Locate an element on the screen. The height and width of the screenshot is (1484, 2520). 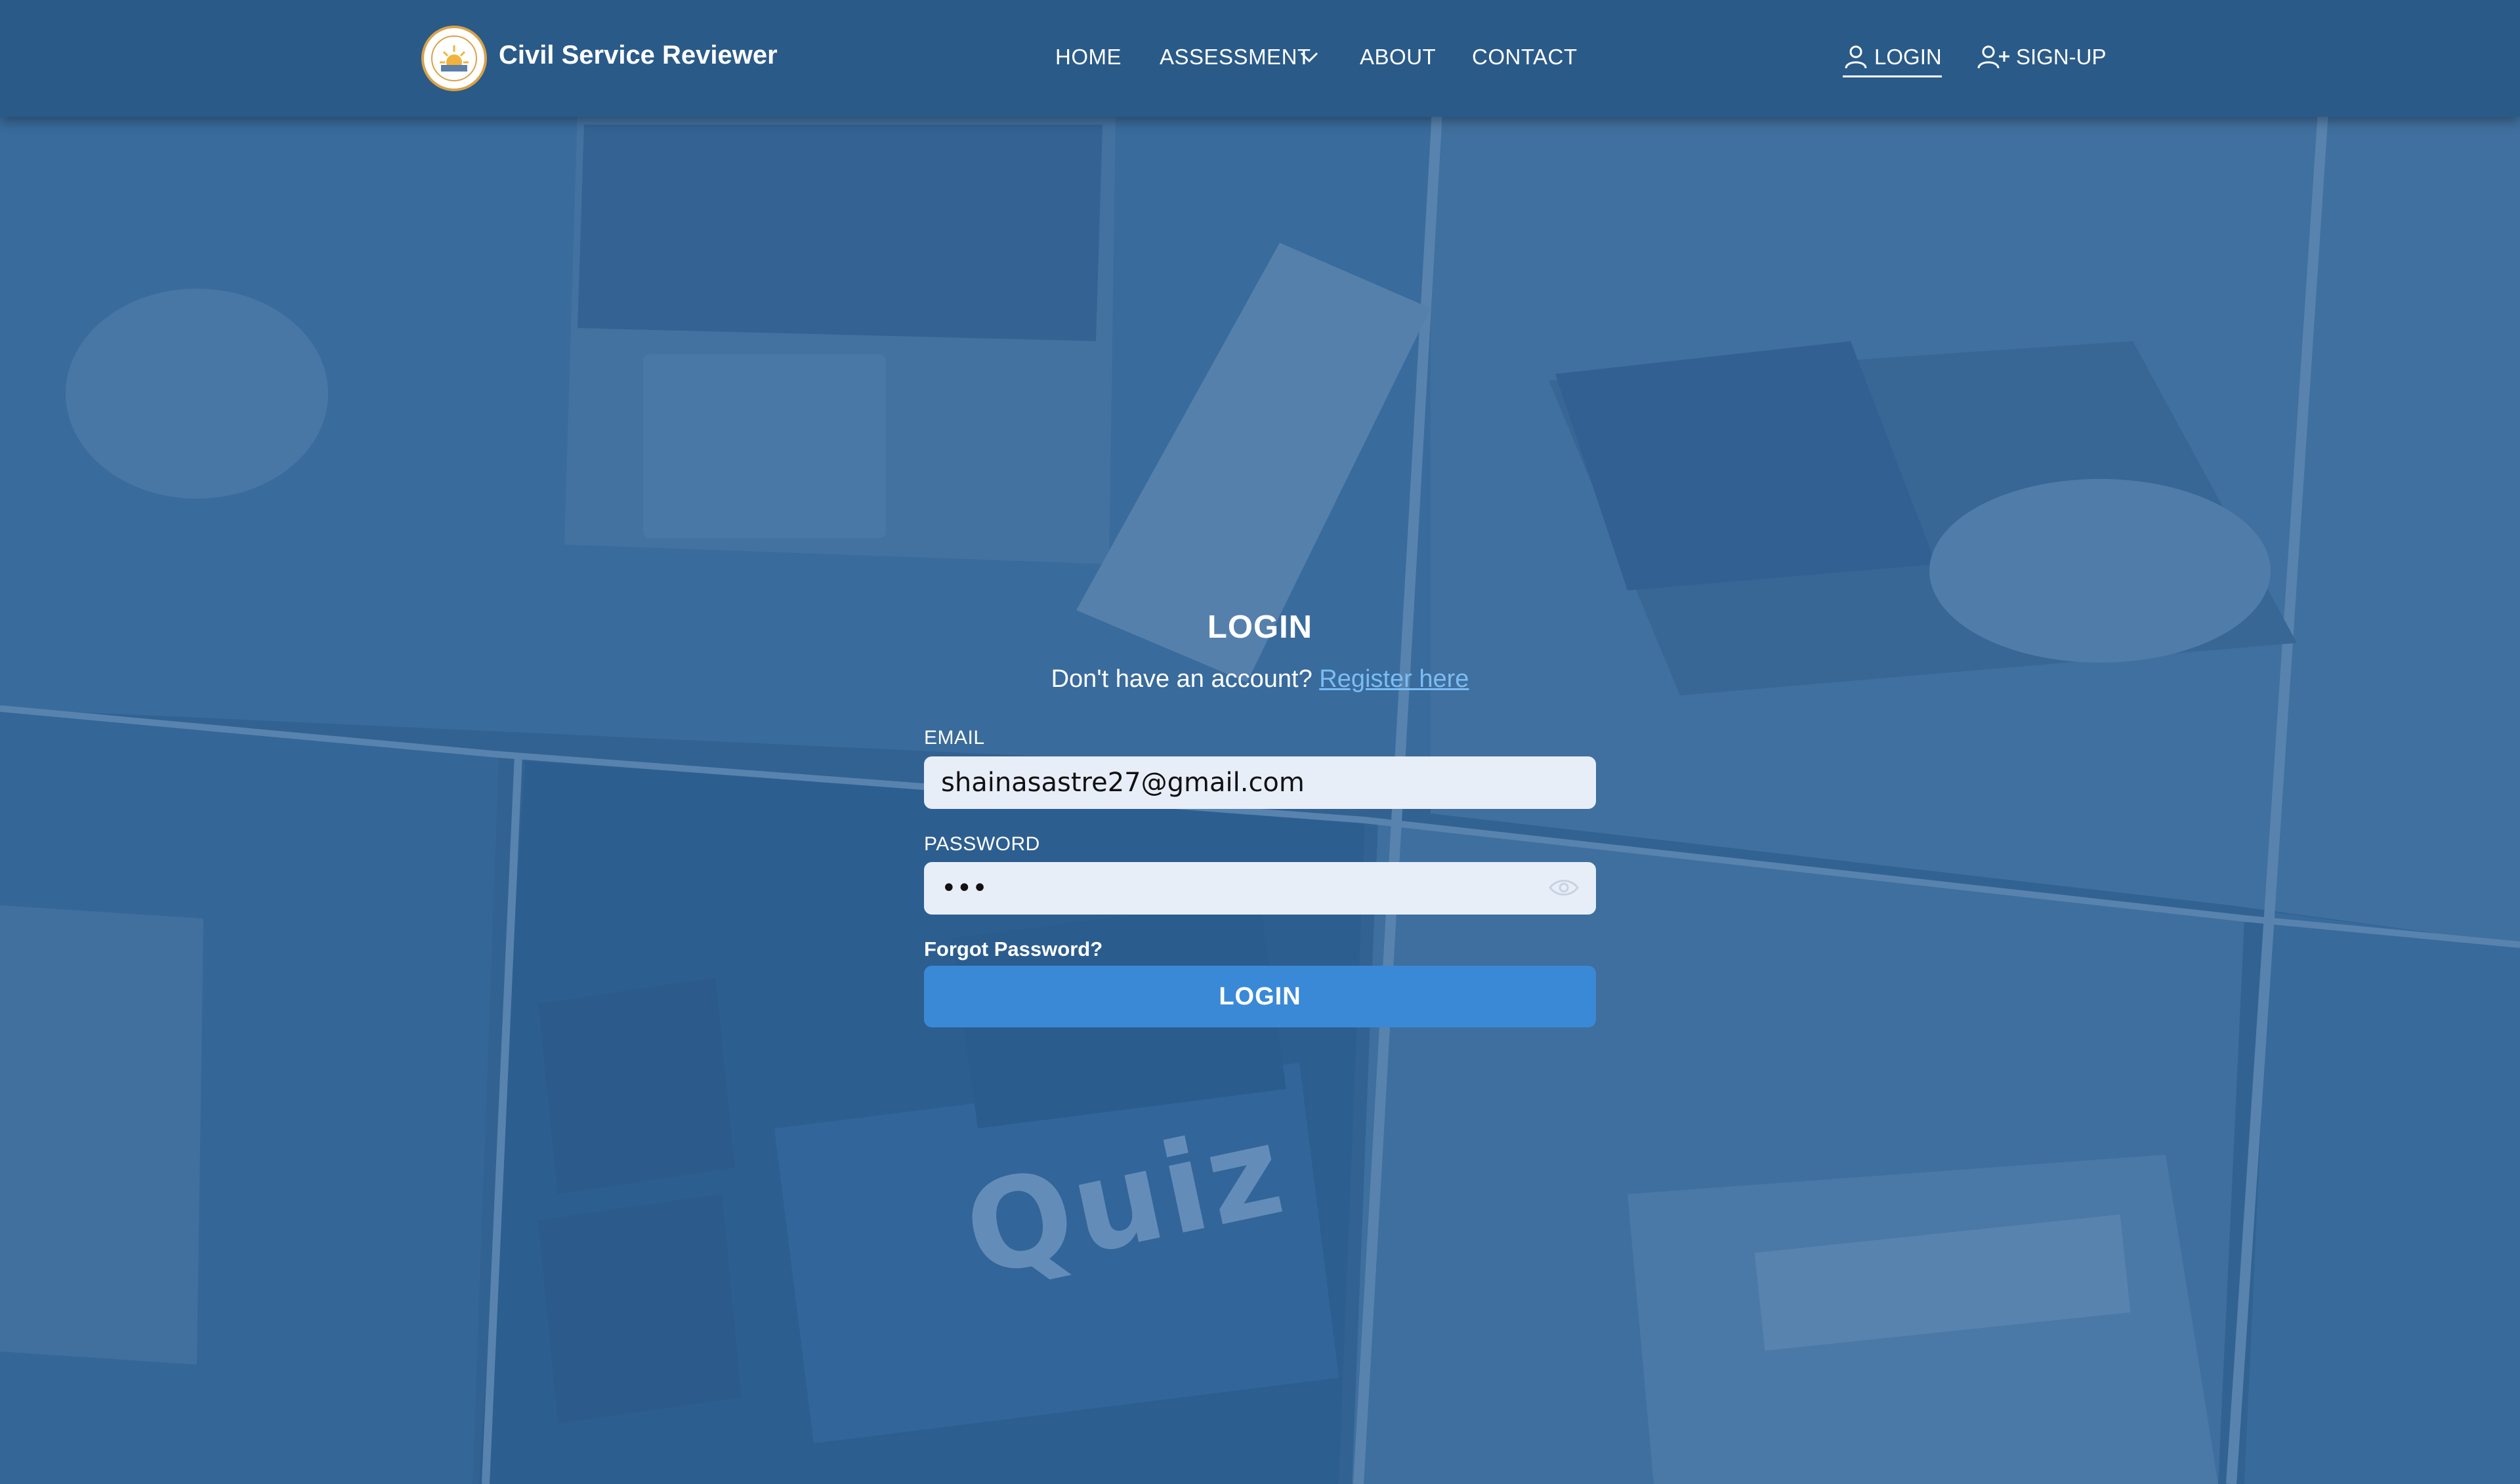
brand-logo is located at coordinates (454, 58).